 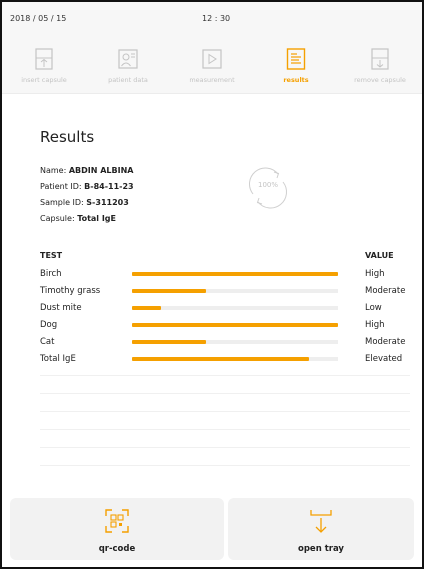 I want to click on table-row: Birch High, so click(x=225, y=274).